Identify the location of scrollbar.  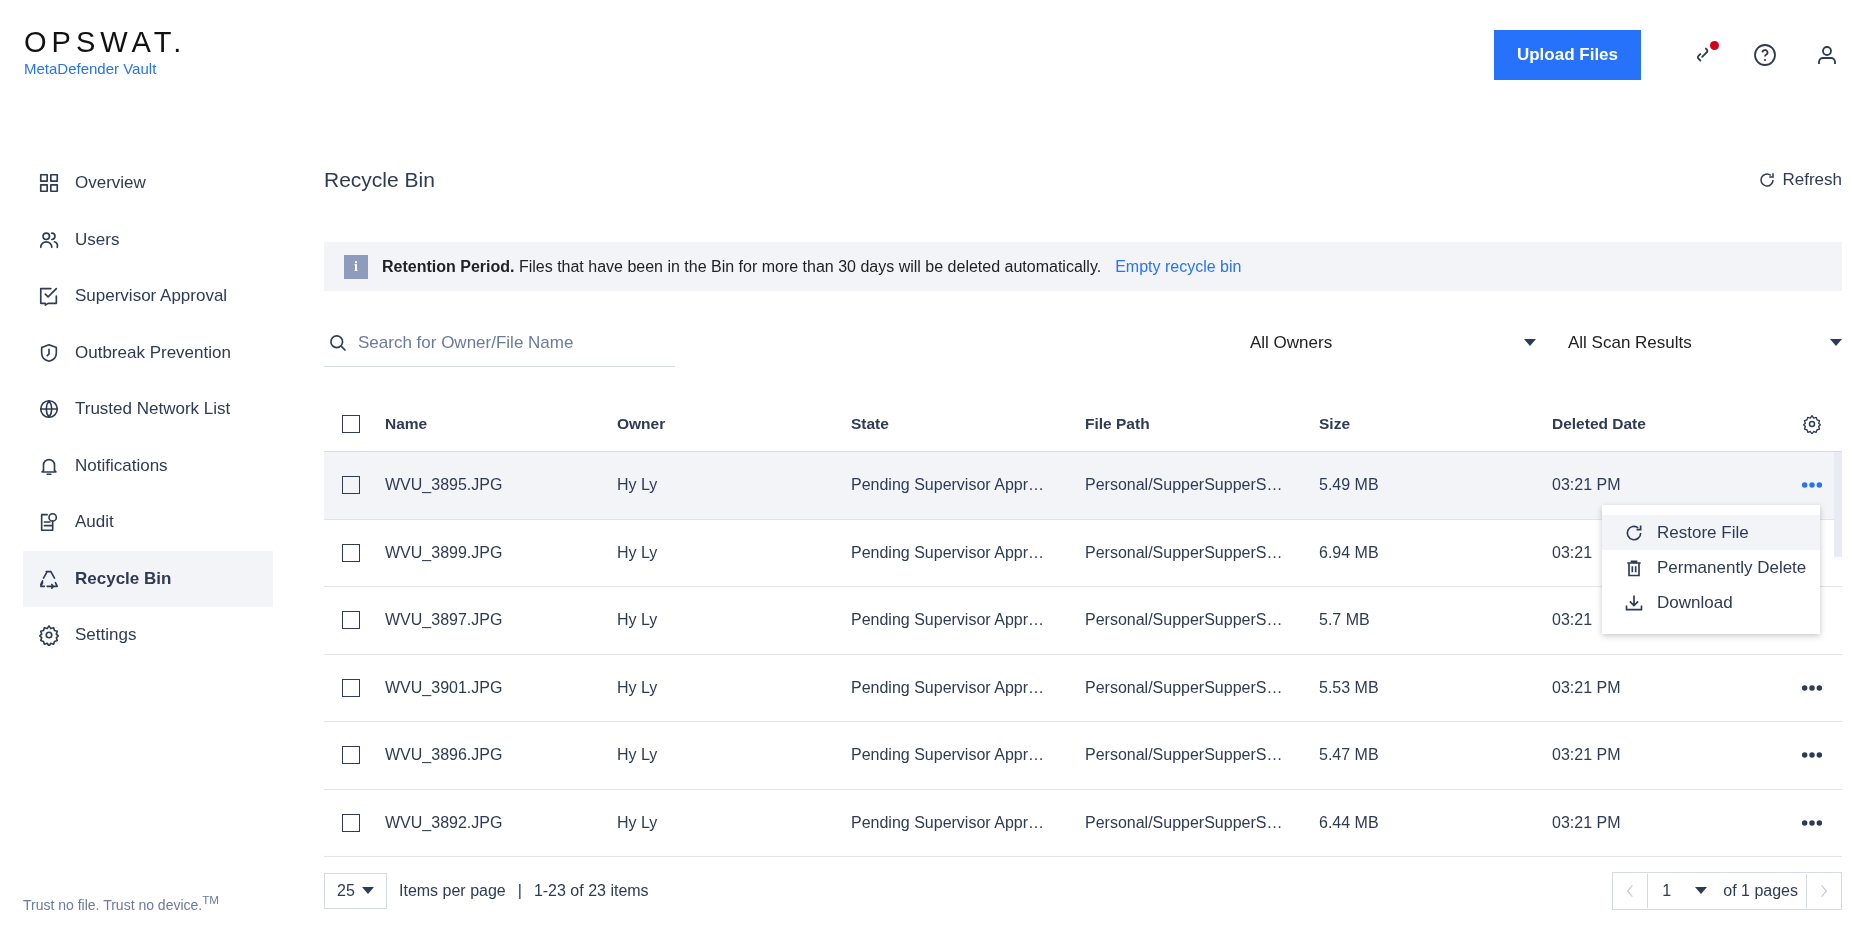
(1838, 504).